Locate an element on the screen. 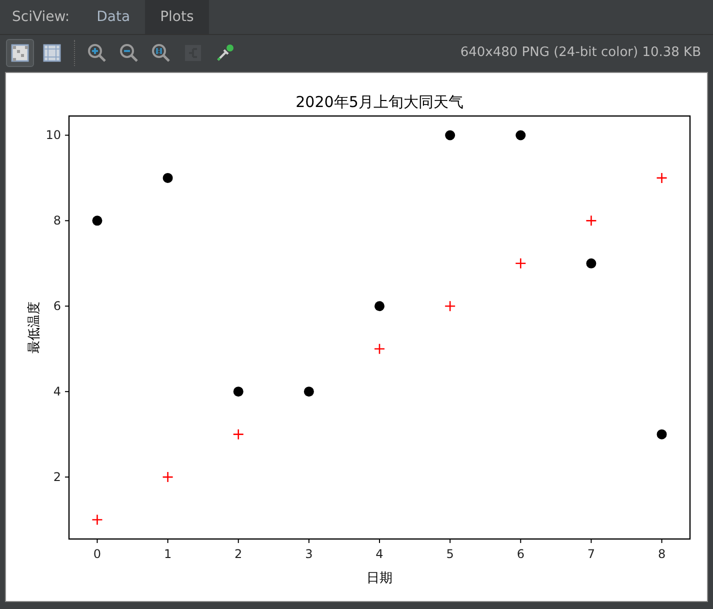 Image resolution: width=713 pixels, height=609 pixels. axis-label: 最低温度 is located at coordinates (34, 328).